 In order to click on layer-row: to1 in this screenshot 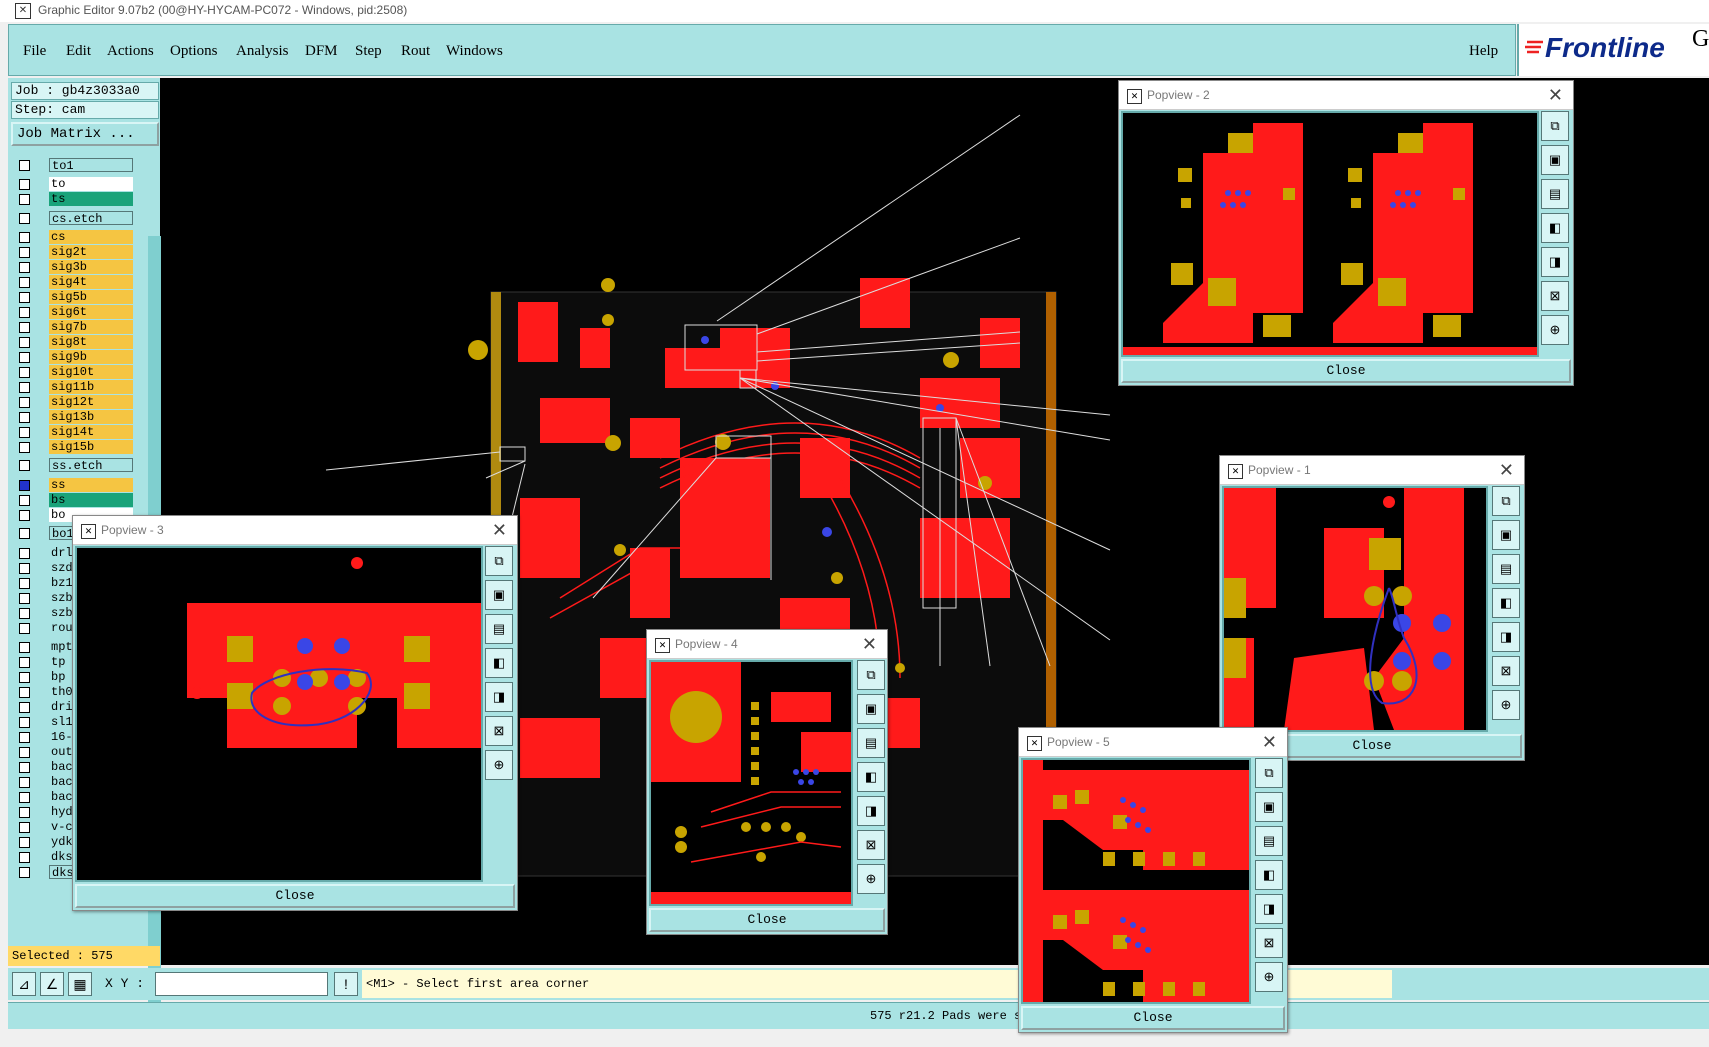, I will do `click(75, 165)`.